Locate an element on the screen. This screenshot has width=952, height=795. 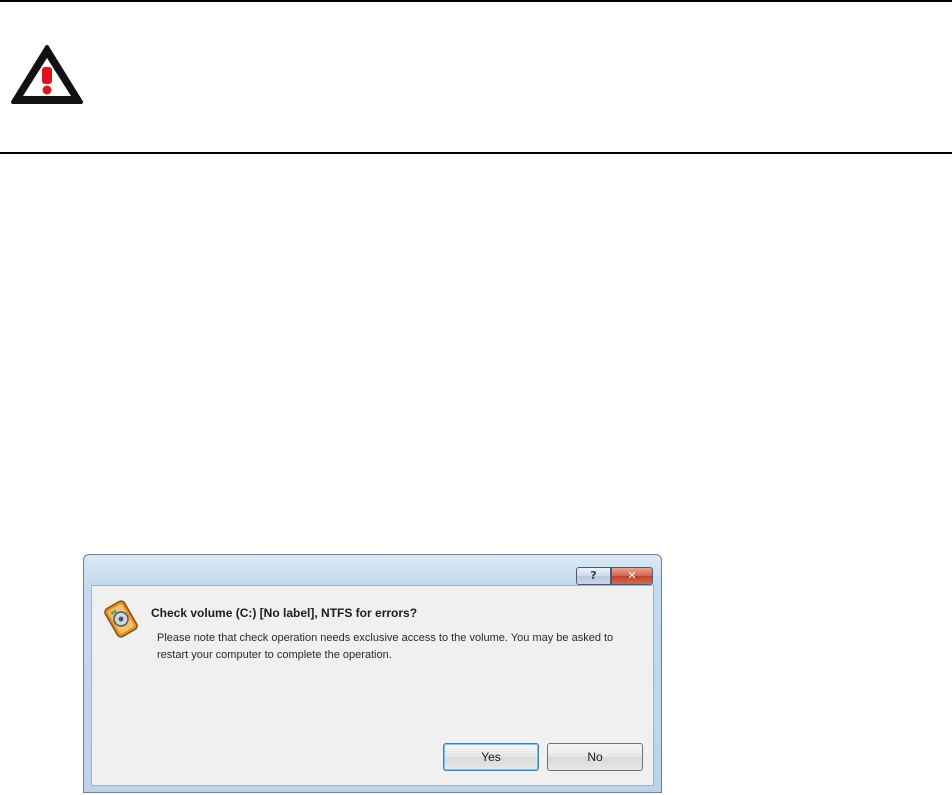
check-volume-icon is located at coordinates (121, 619).